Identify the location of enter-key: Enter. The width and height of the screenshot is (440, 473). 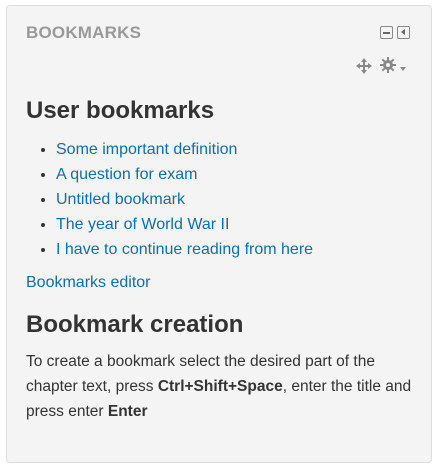
(127, 411).